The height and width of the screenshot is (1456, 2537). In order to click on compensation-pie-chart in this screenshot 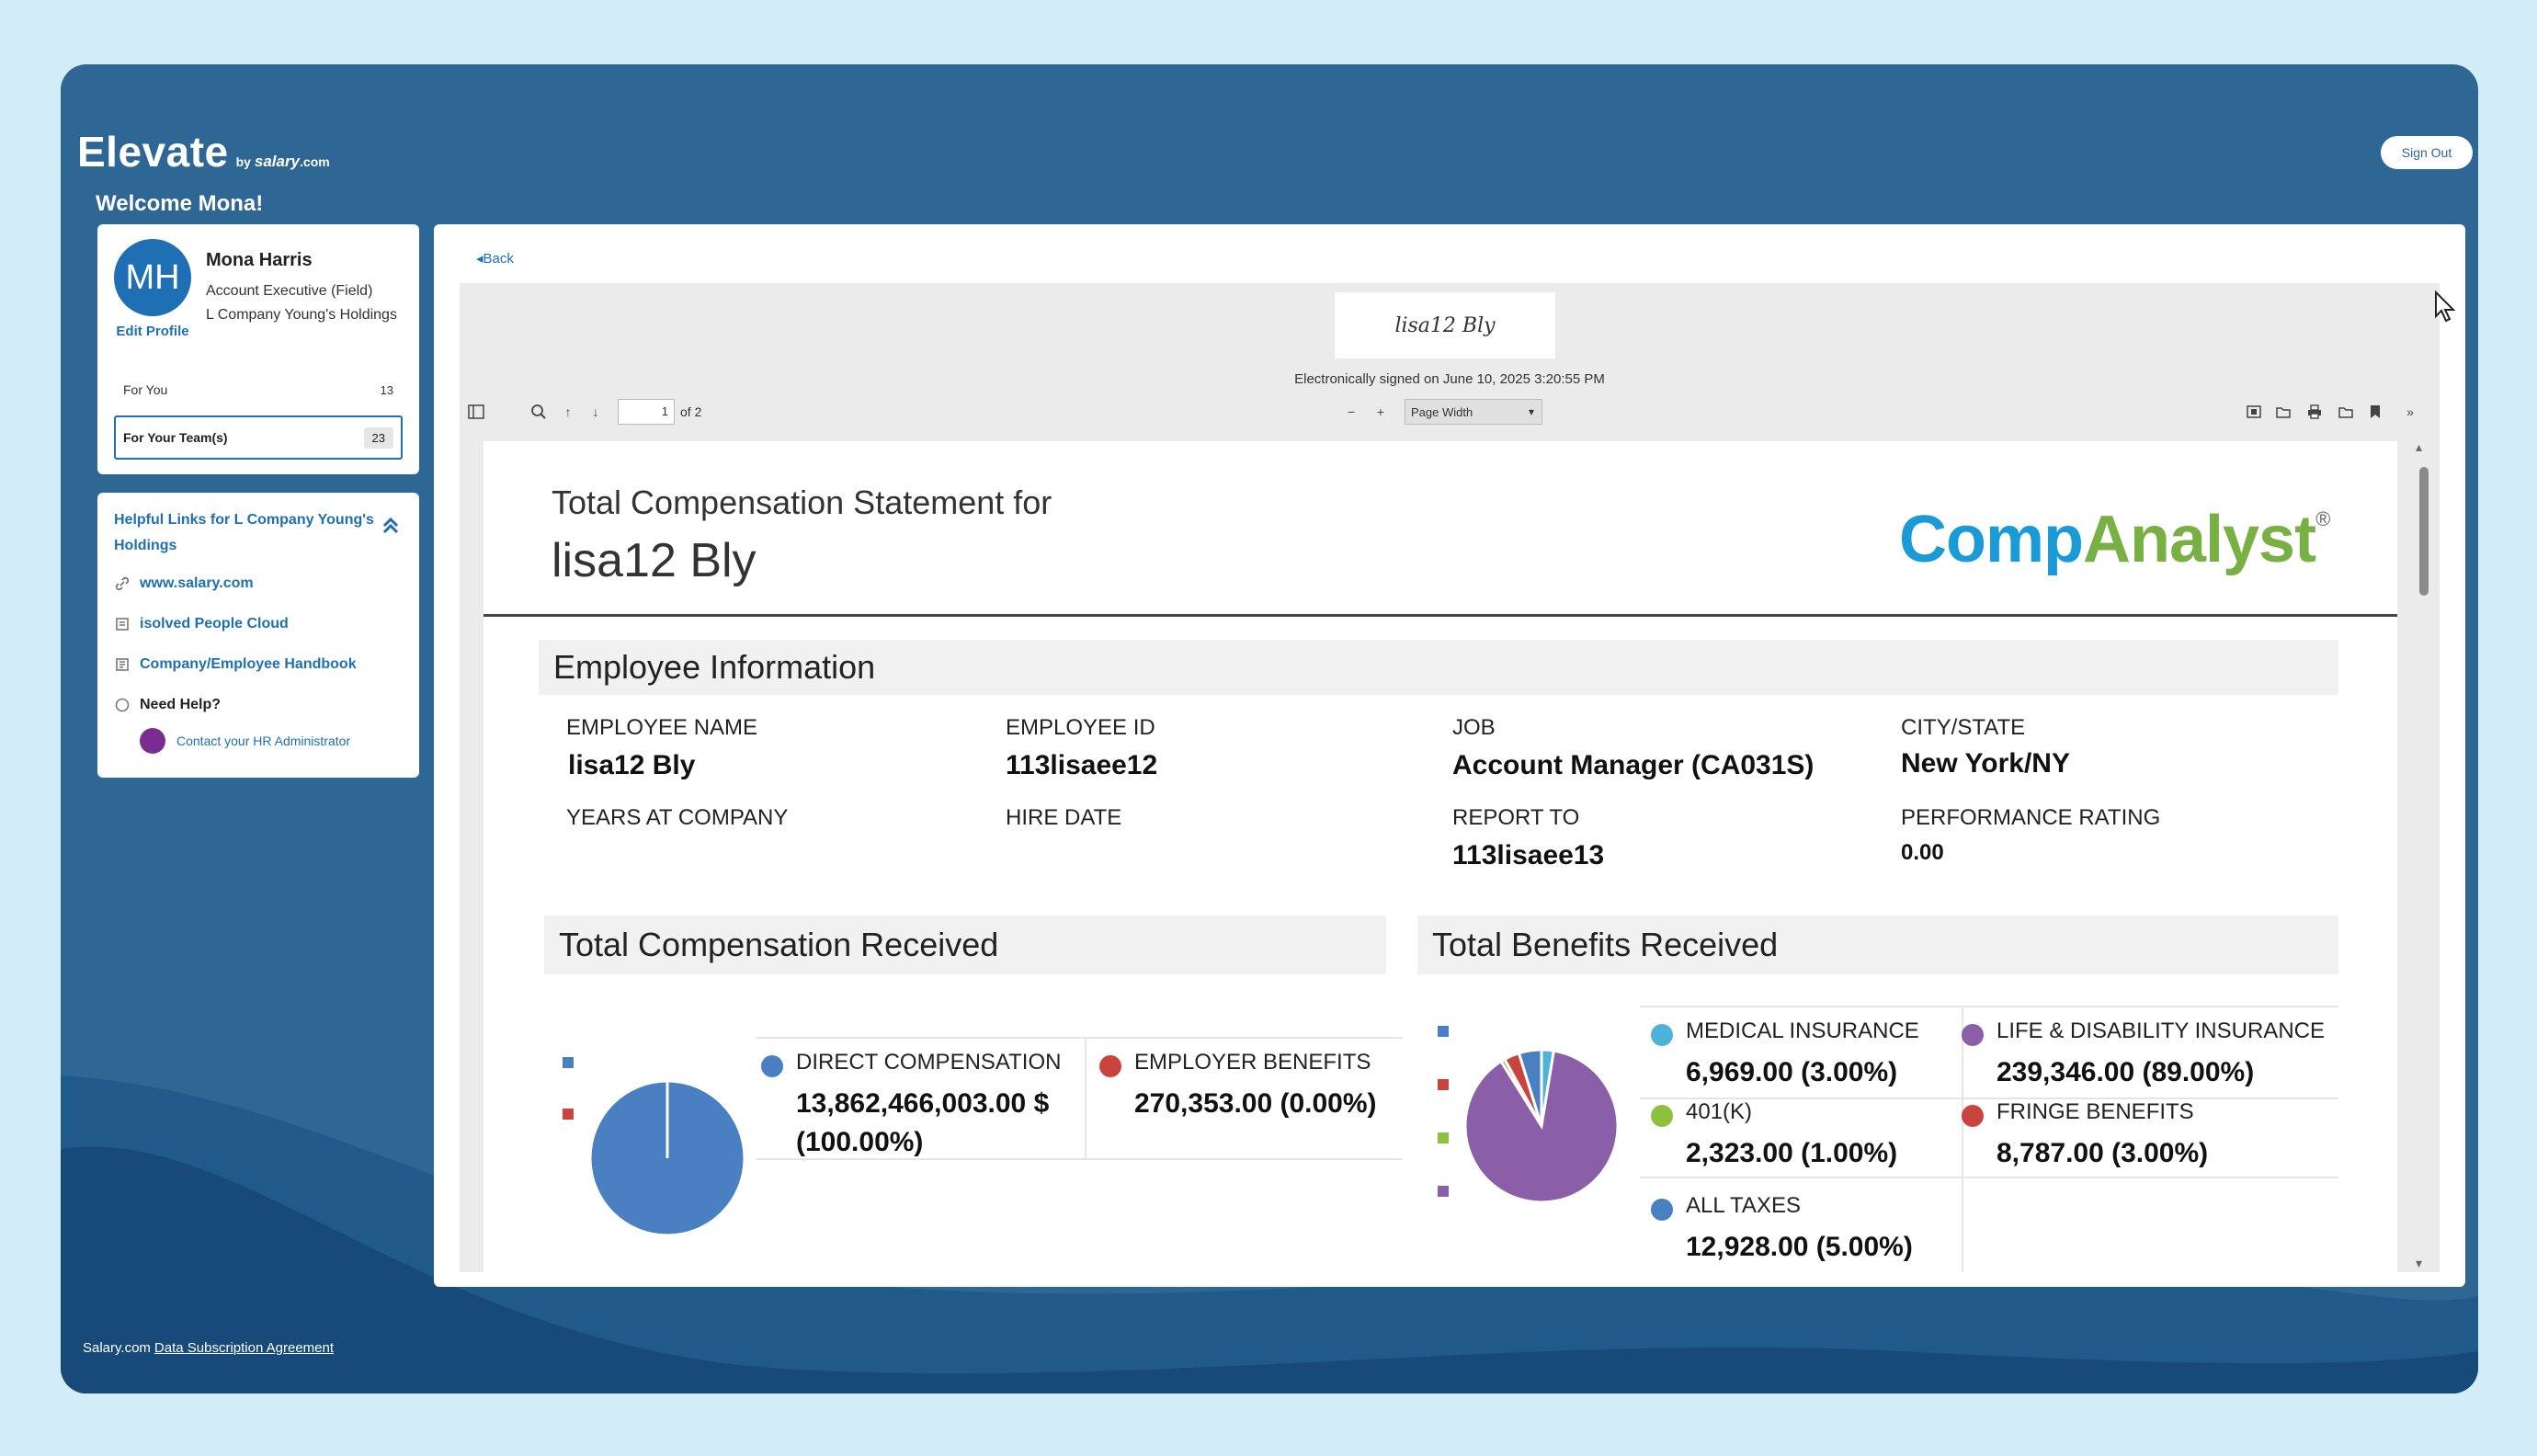, I will do `click(667, 1158)`.